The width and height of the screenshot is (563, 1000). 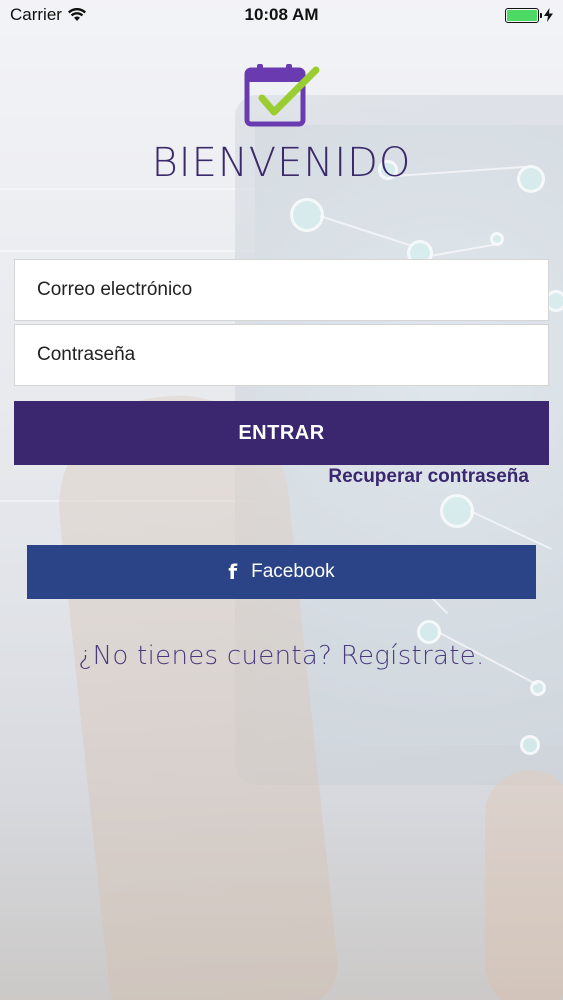 I want to click on email-field: Correo electrónico, so click(x=281, y=290).